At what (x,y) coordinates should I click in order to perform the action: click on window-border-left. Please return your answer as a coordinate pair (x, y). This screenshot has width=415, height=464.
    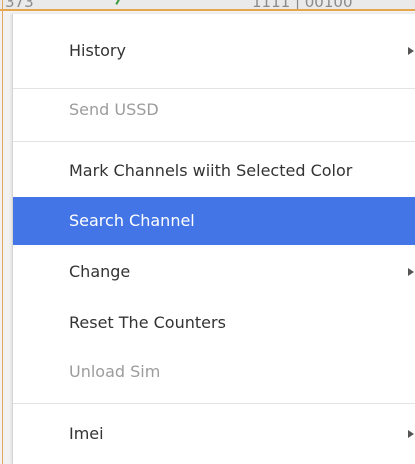
    Looking at the image, I should click on (2, 232).